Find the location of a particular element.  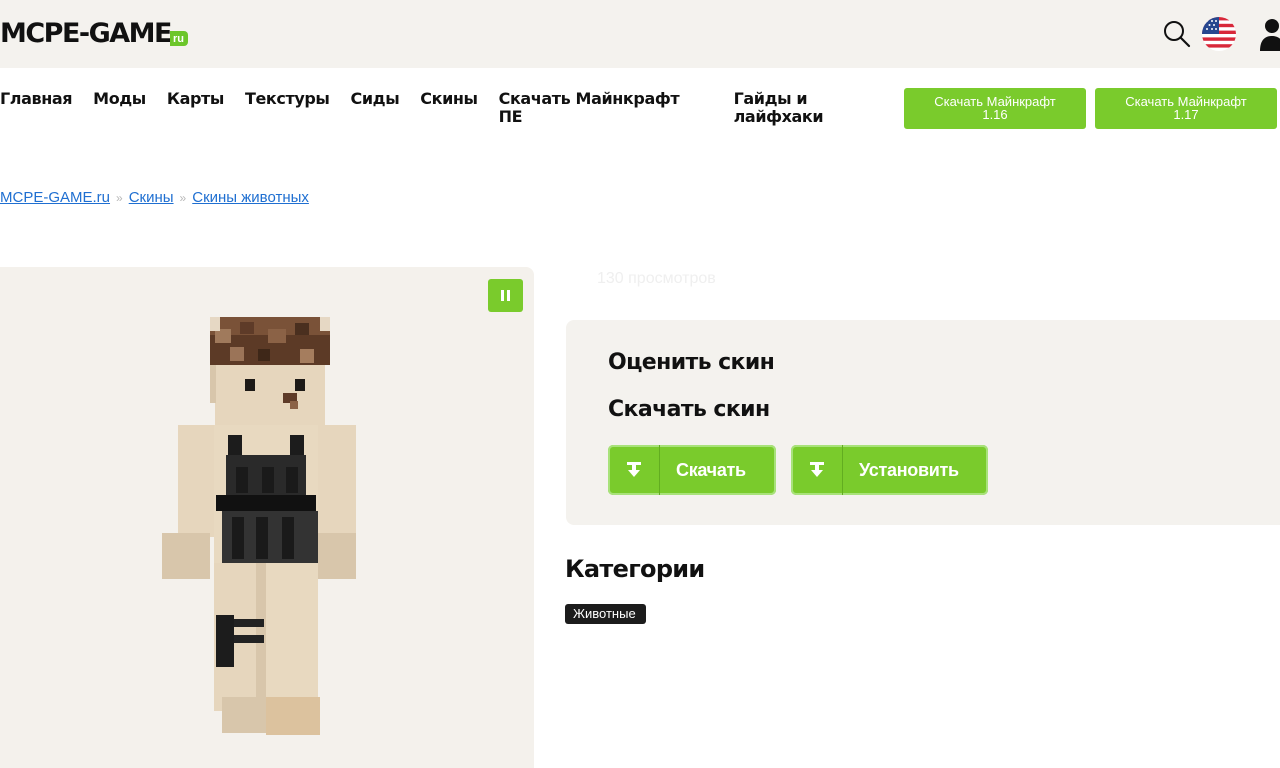

category-tag-animals: Животные is located at coordinates (605, 614).